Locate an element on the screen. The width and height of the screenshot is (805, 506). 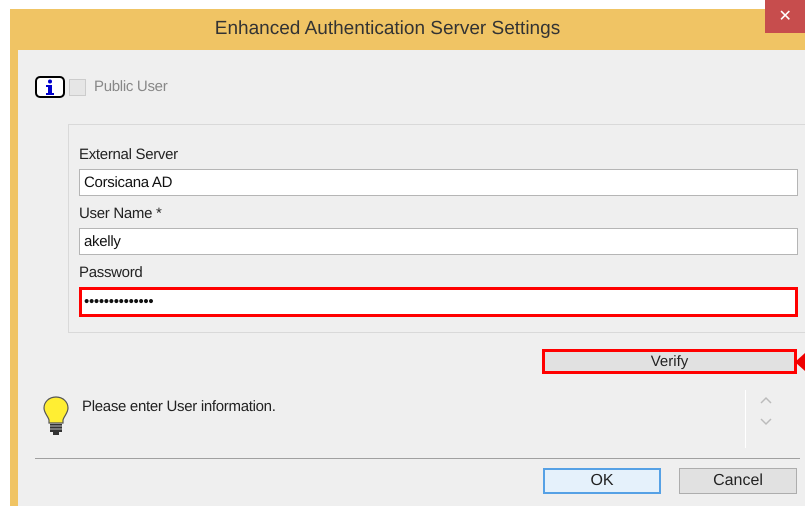
text-field: Corsicana AD is located at coordinates (438, 182).